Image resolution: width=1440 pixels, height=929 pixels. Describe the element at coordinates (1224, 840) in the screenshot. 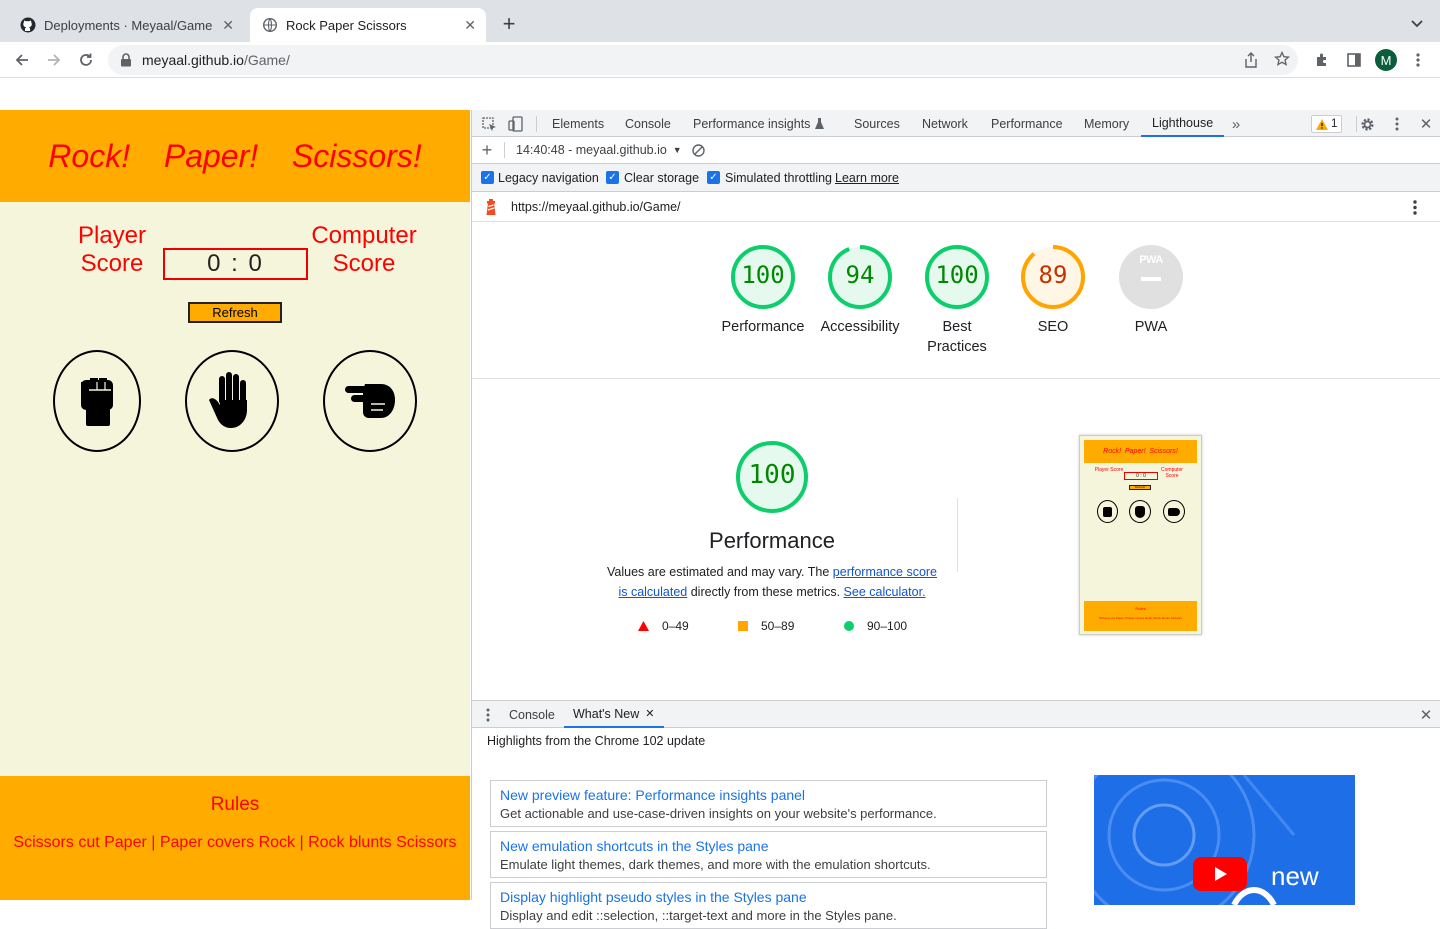

I see `whats-new-video: new` at that location.